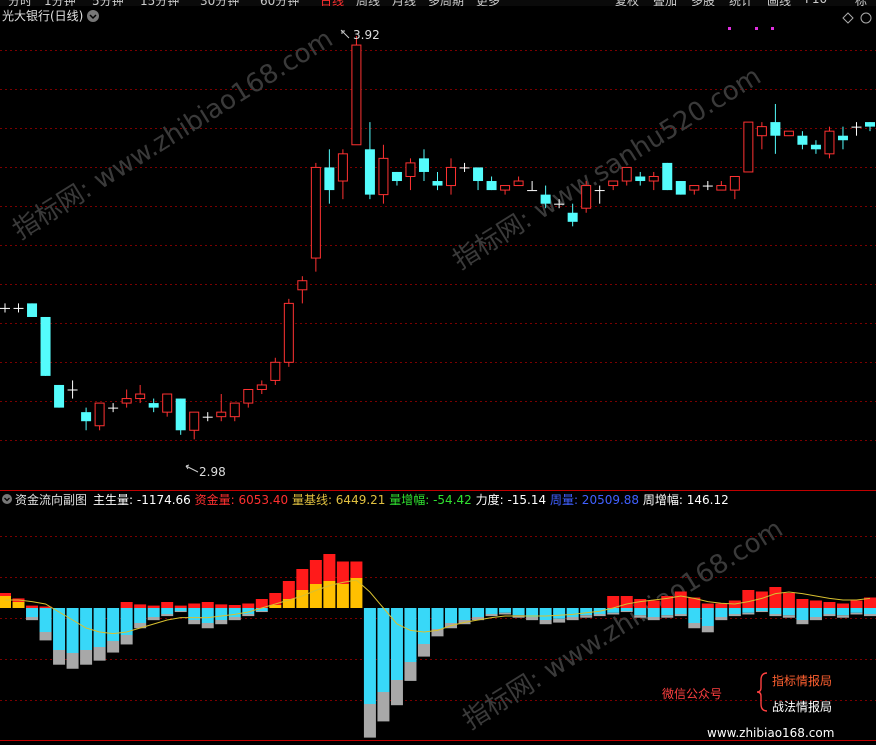 This screenshot has width=876, height=745. What do you see at coordinates (770, 733) in the screenshot?
I see `promo-url: www.zhibiao168.com` at bounding box center [770, 733].